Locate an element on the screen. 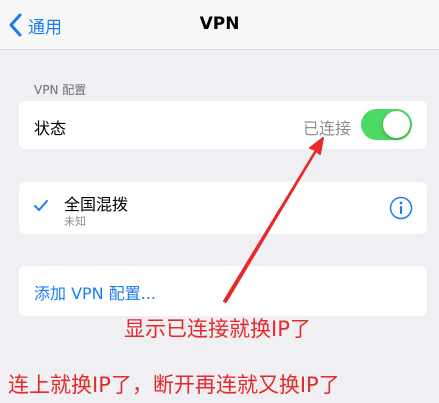 Image resolution: width=439 pixels, height=403 pixels. section-header: VPN 配置 is located at coordinates (60, 90).